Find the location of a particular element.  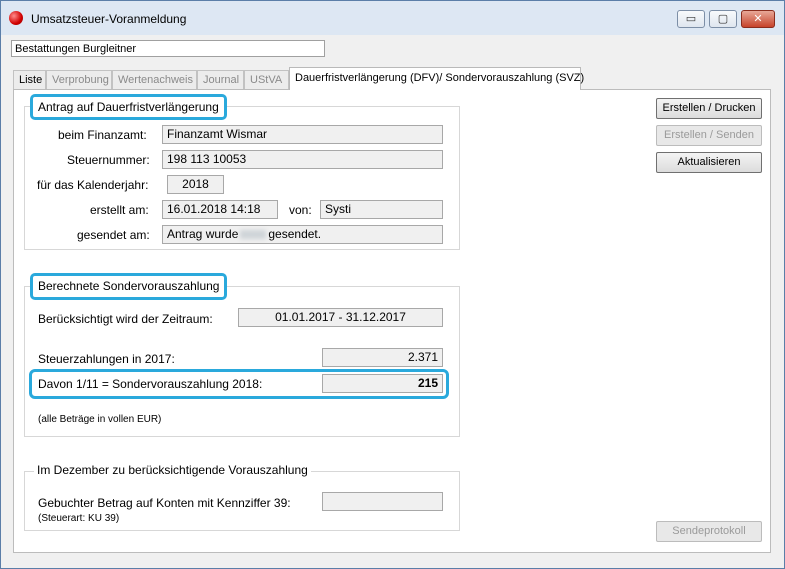

kalenderjahr-label: für das Kalenderjahr: is located at coordinates (93, 185).